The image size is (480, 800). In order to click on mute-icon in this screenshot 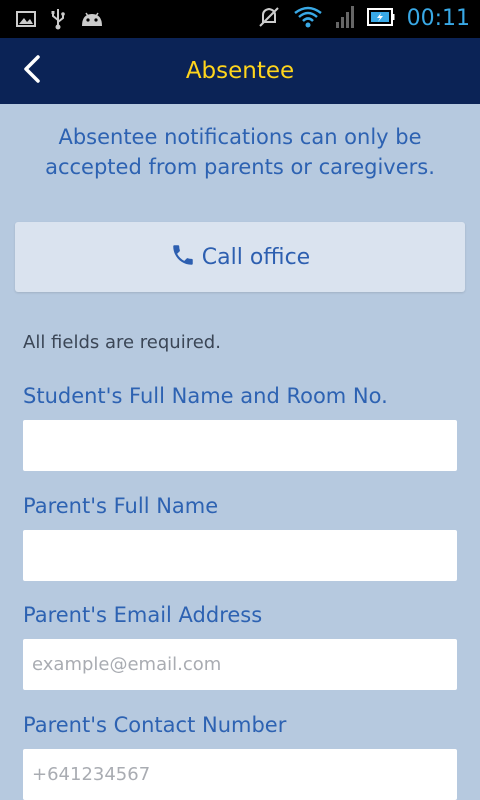, I will do `click(269, 19)`.